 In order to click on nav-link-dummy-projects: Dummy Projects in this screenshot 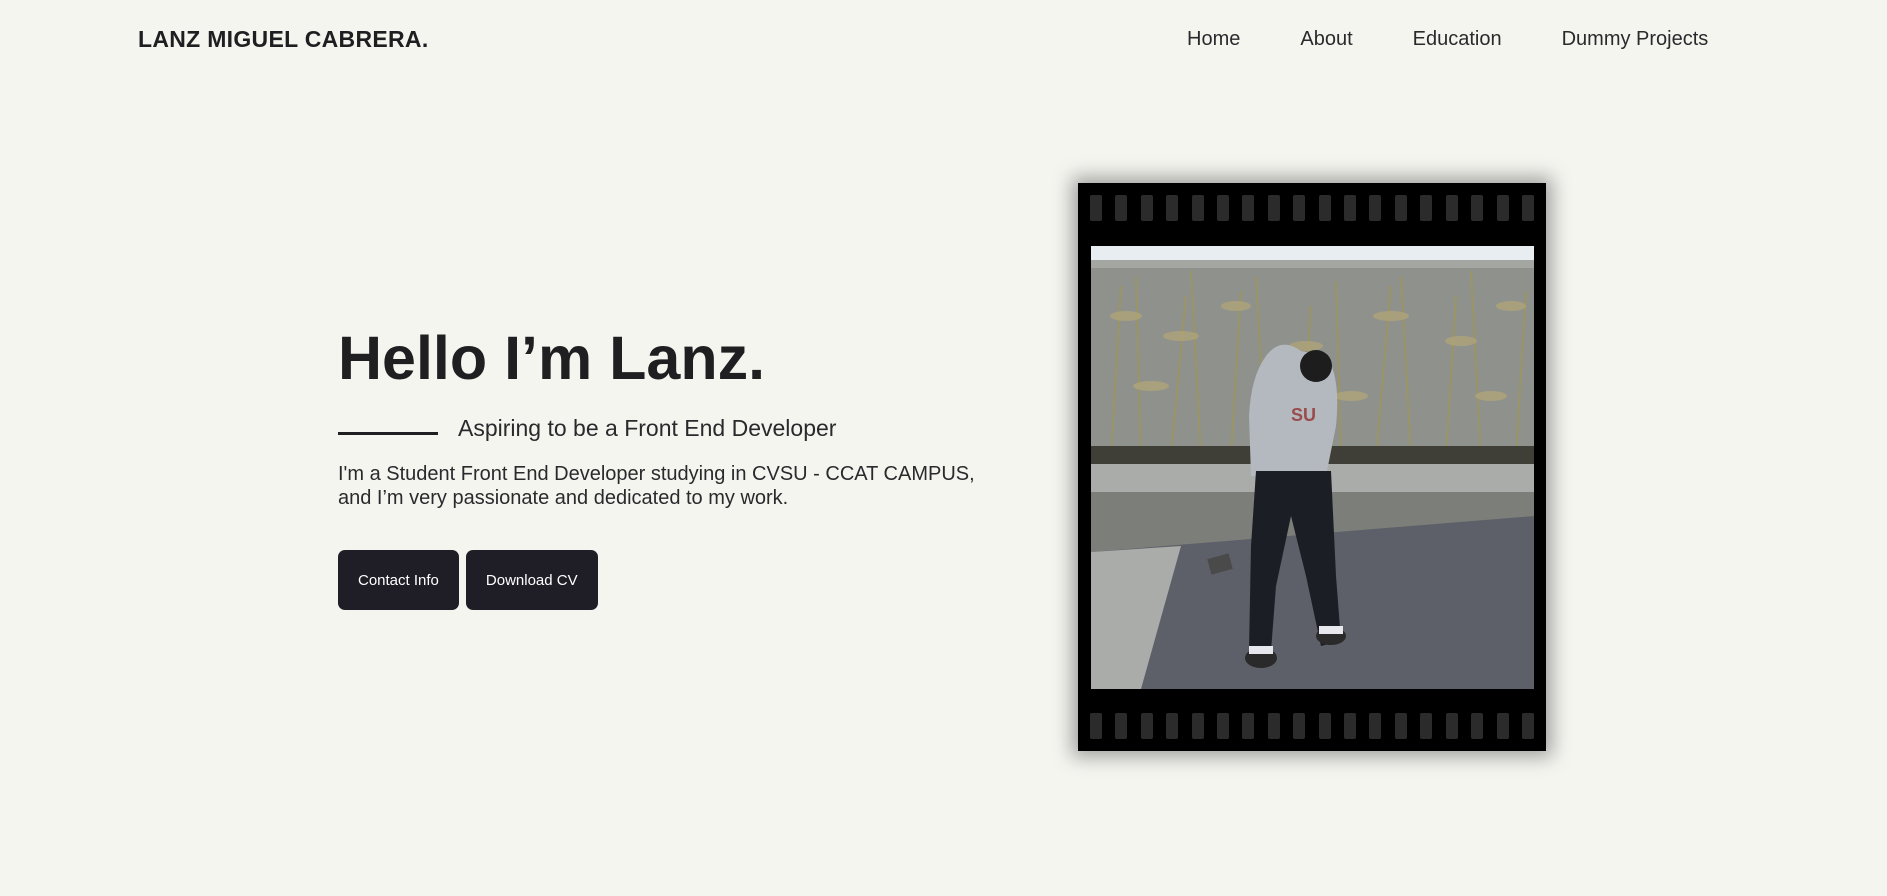, I will do `click(1635, 39)`.